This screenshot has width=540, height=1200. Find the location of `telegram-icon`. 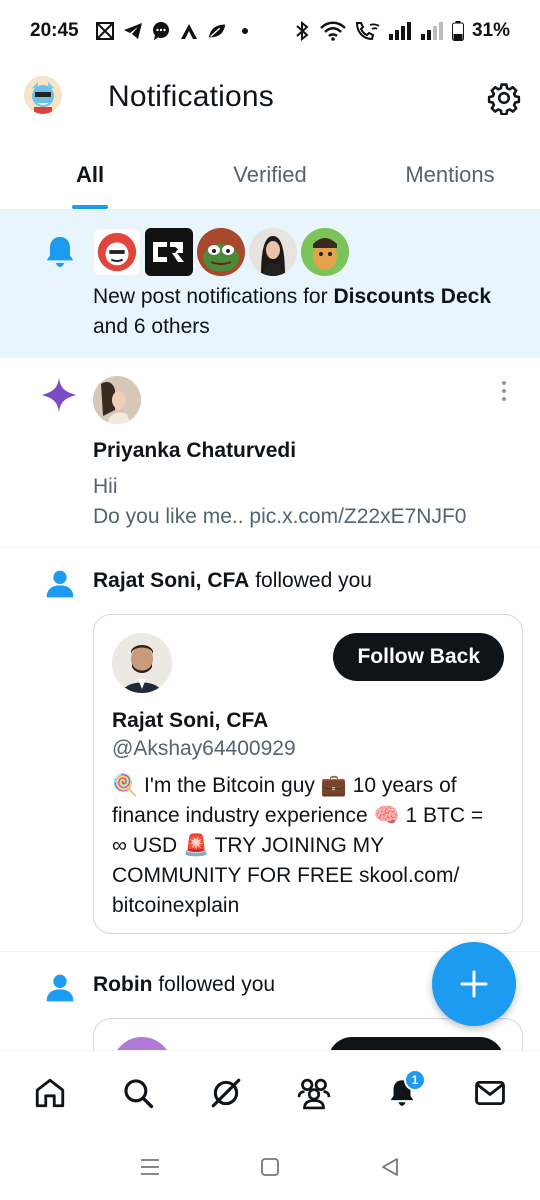

telegram-icon is located at coordinates (133, 31).